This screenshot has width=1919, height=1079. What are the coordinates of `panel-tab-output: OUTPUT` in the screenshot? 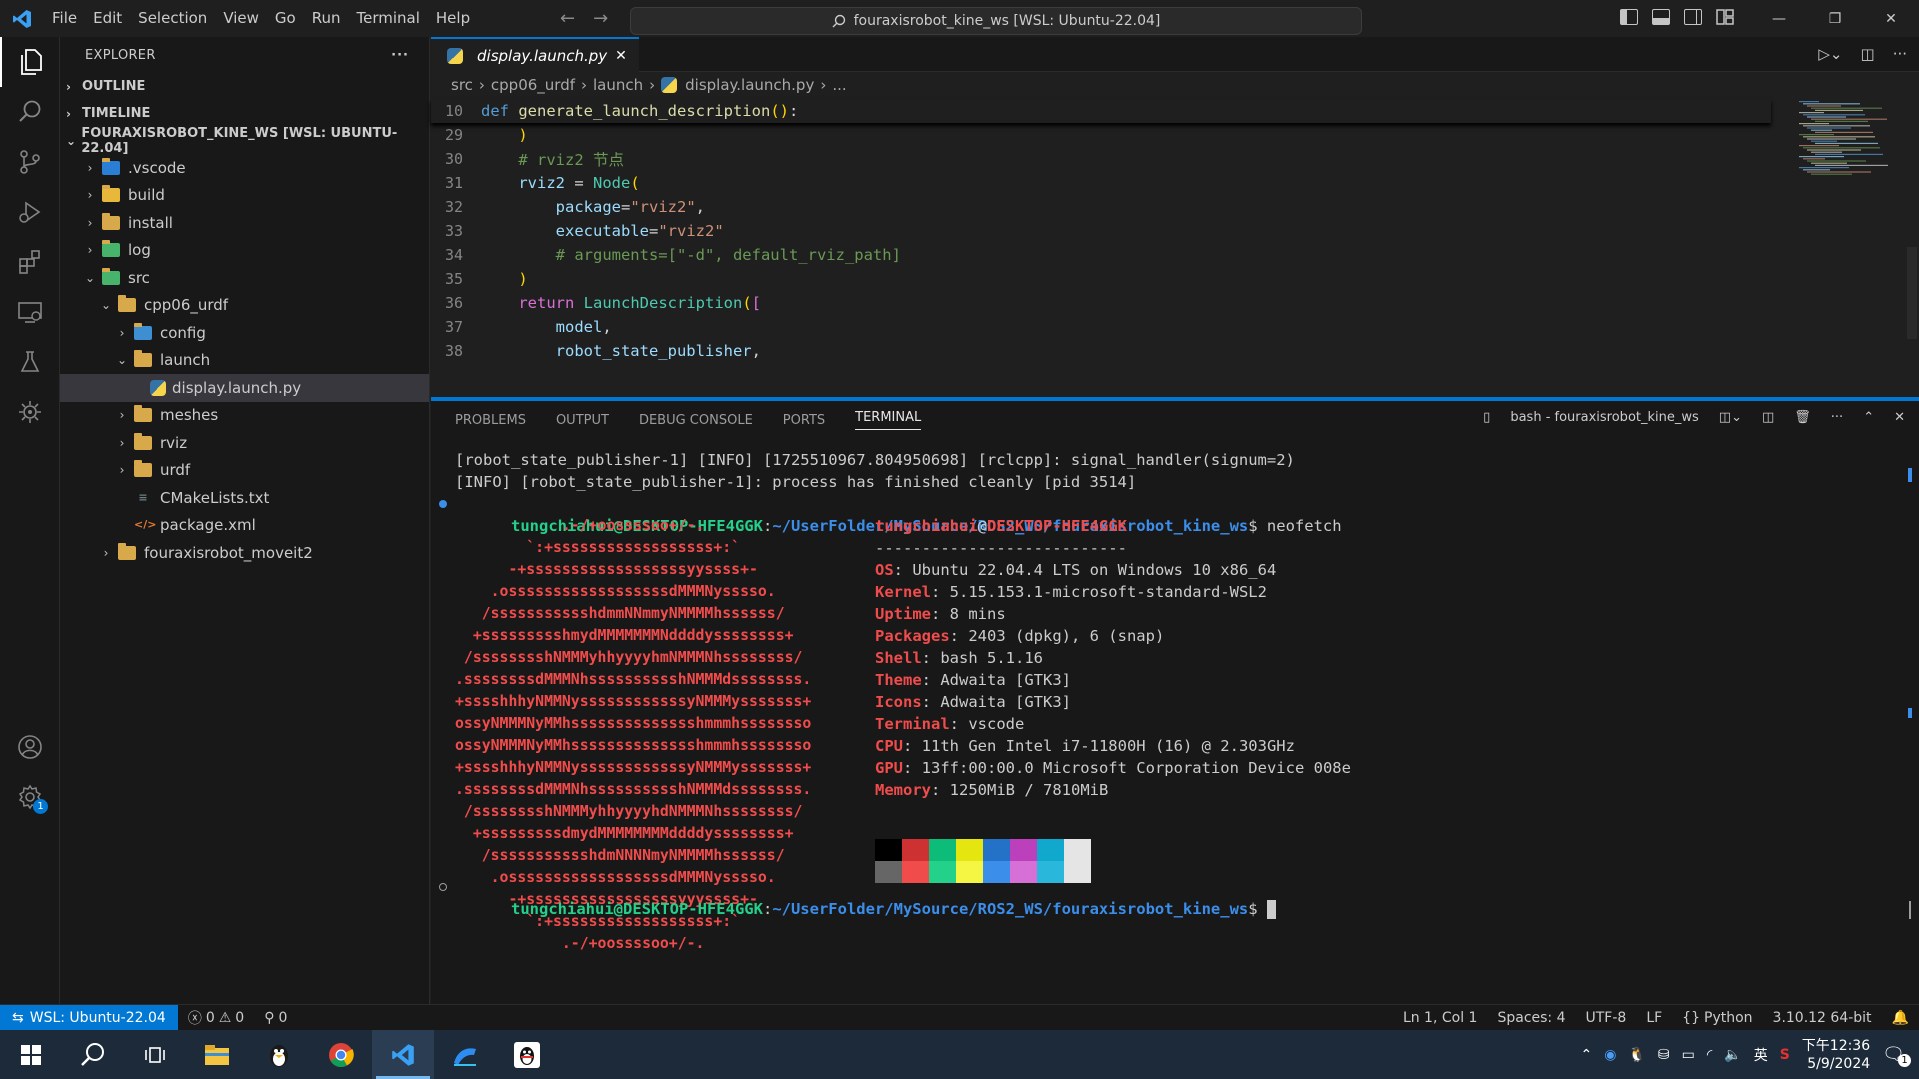 It's located at (582, 420).